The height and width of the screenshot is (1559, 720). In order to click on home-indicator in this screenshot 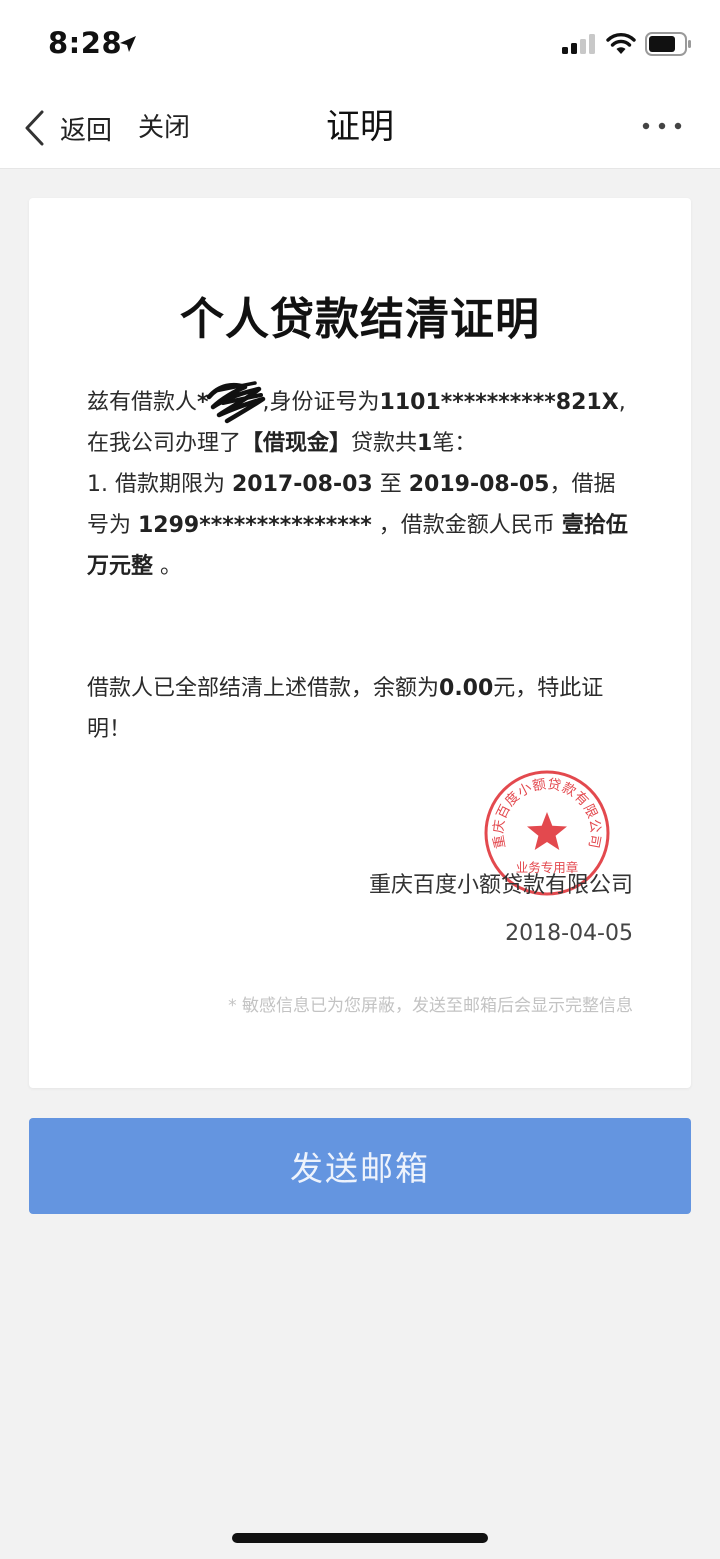, I will do `click(360, 1538)`.